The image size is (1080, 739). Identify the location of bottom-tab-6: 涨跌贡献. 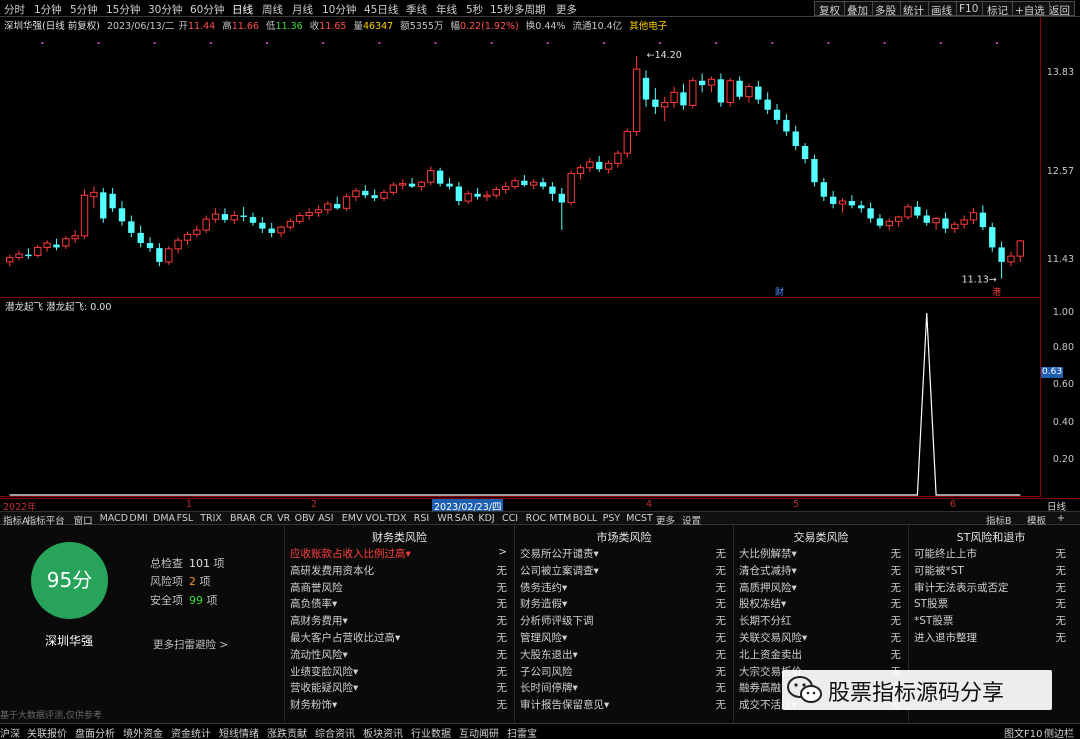
(287, 732).